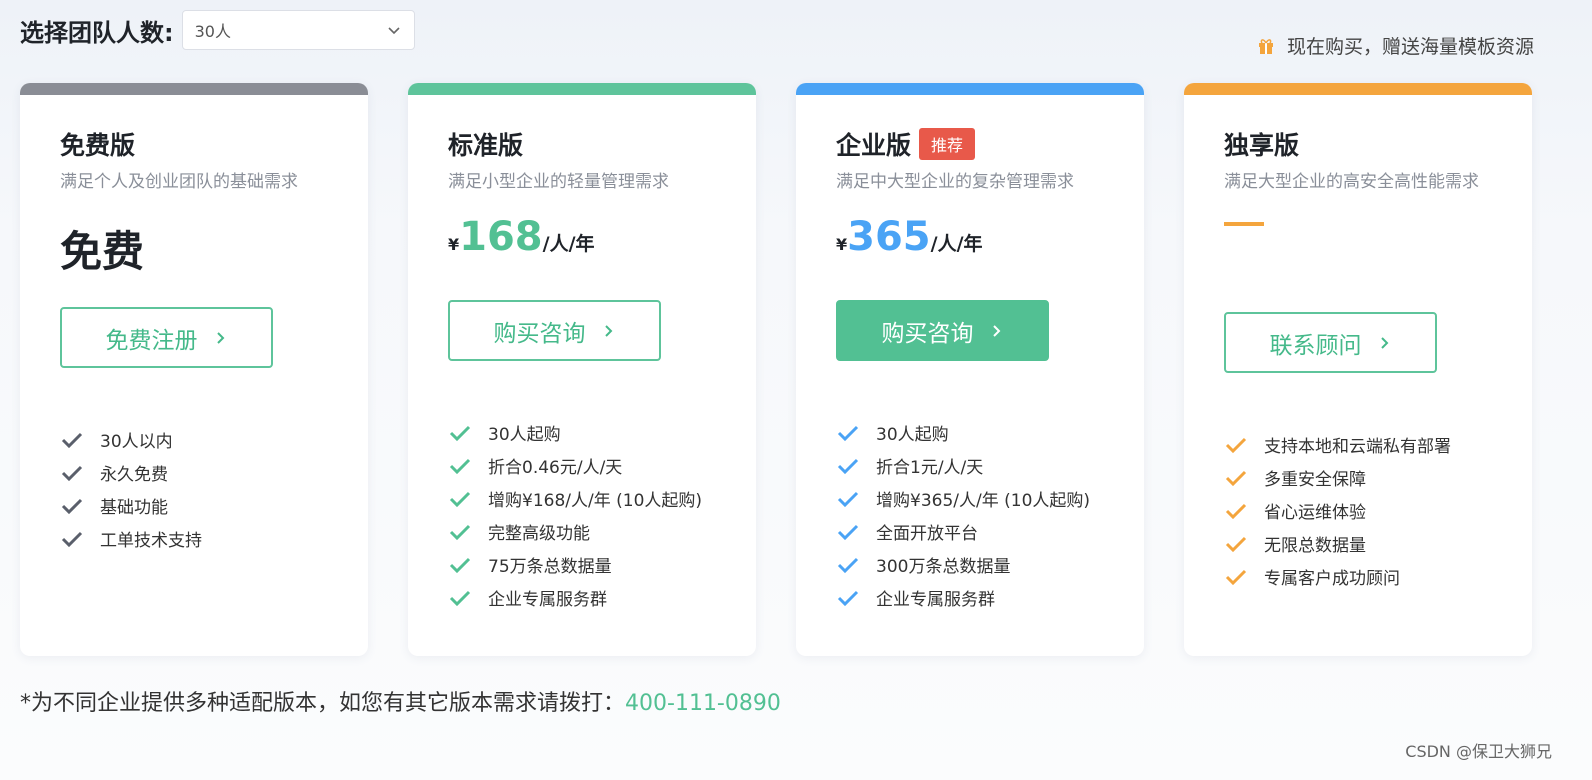 This screenshot has width=1592, height=780. Describe the element at coordinates (1315, 345) in the screenshot. I see `button-label: 联系顾问` at that location.